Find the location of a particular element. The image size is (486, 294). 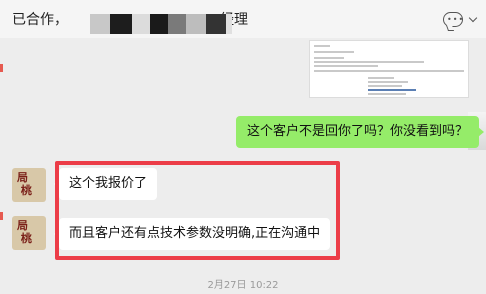

sent-message-text: 这个客户不是回你了吗？你没看到吗？ is located at coordinates (358, 131).